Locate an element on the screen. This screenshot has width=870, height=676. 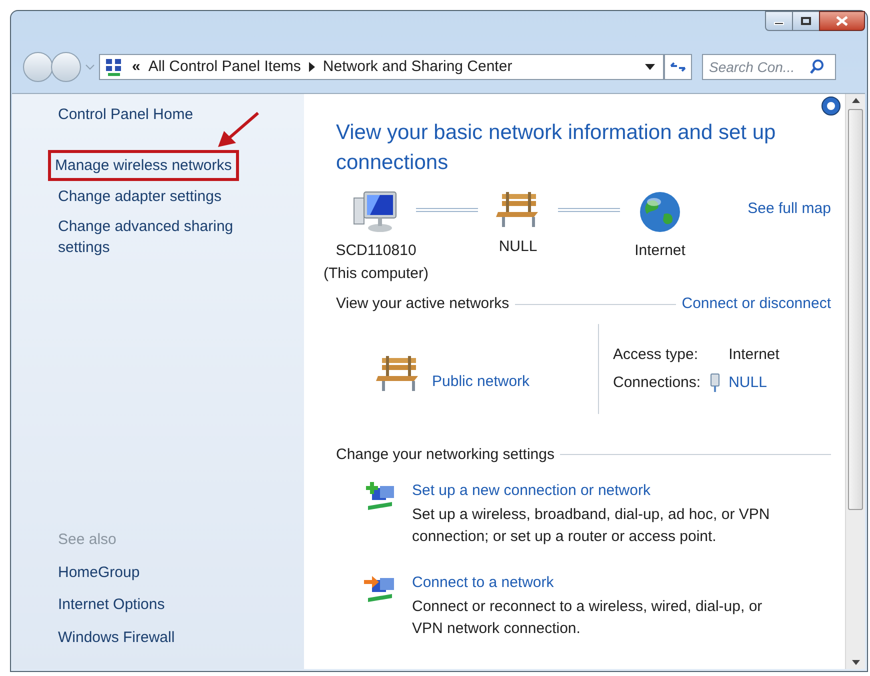
access-type-value: Internet is located at coordinates (754, 354).